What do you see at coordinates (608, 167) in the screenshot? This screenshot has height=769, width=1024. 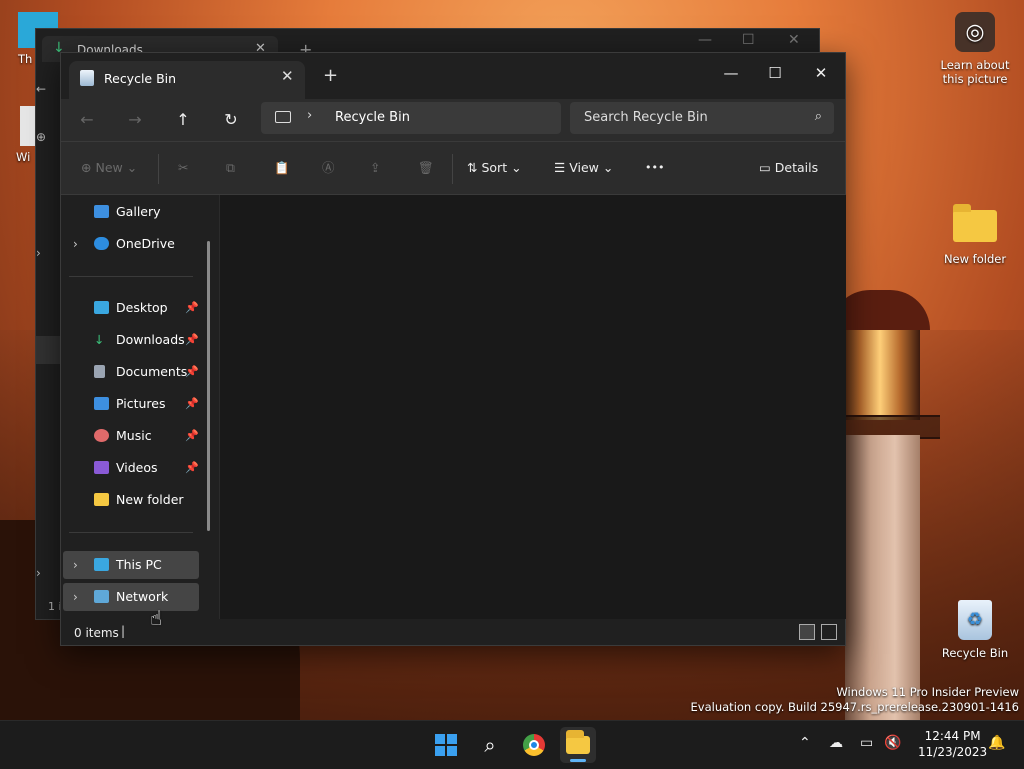 I see `chevron-down-icon: ⌄` at bounding box center [608, 167].